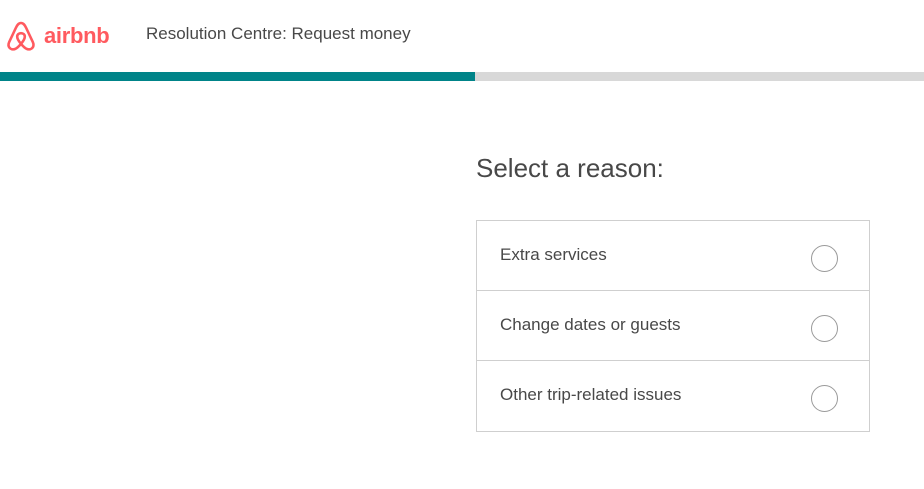 Image resolution: width=924 pixels, height=489 pixels. Describe the element at coordinates (462, 36) in the screenshot. I see `top-bar: airbnb Resolution Centre: Request money` at that location.